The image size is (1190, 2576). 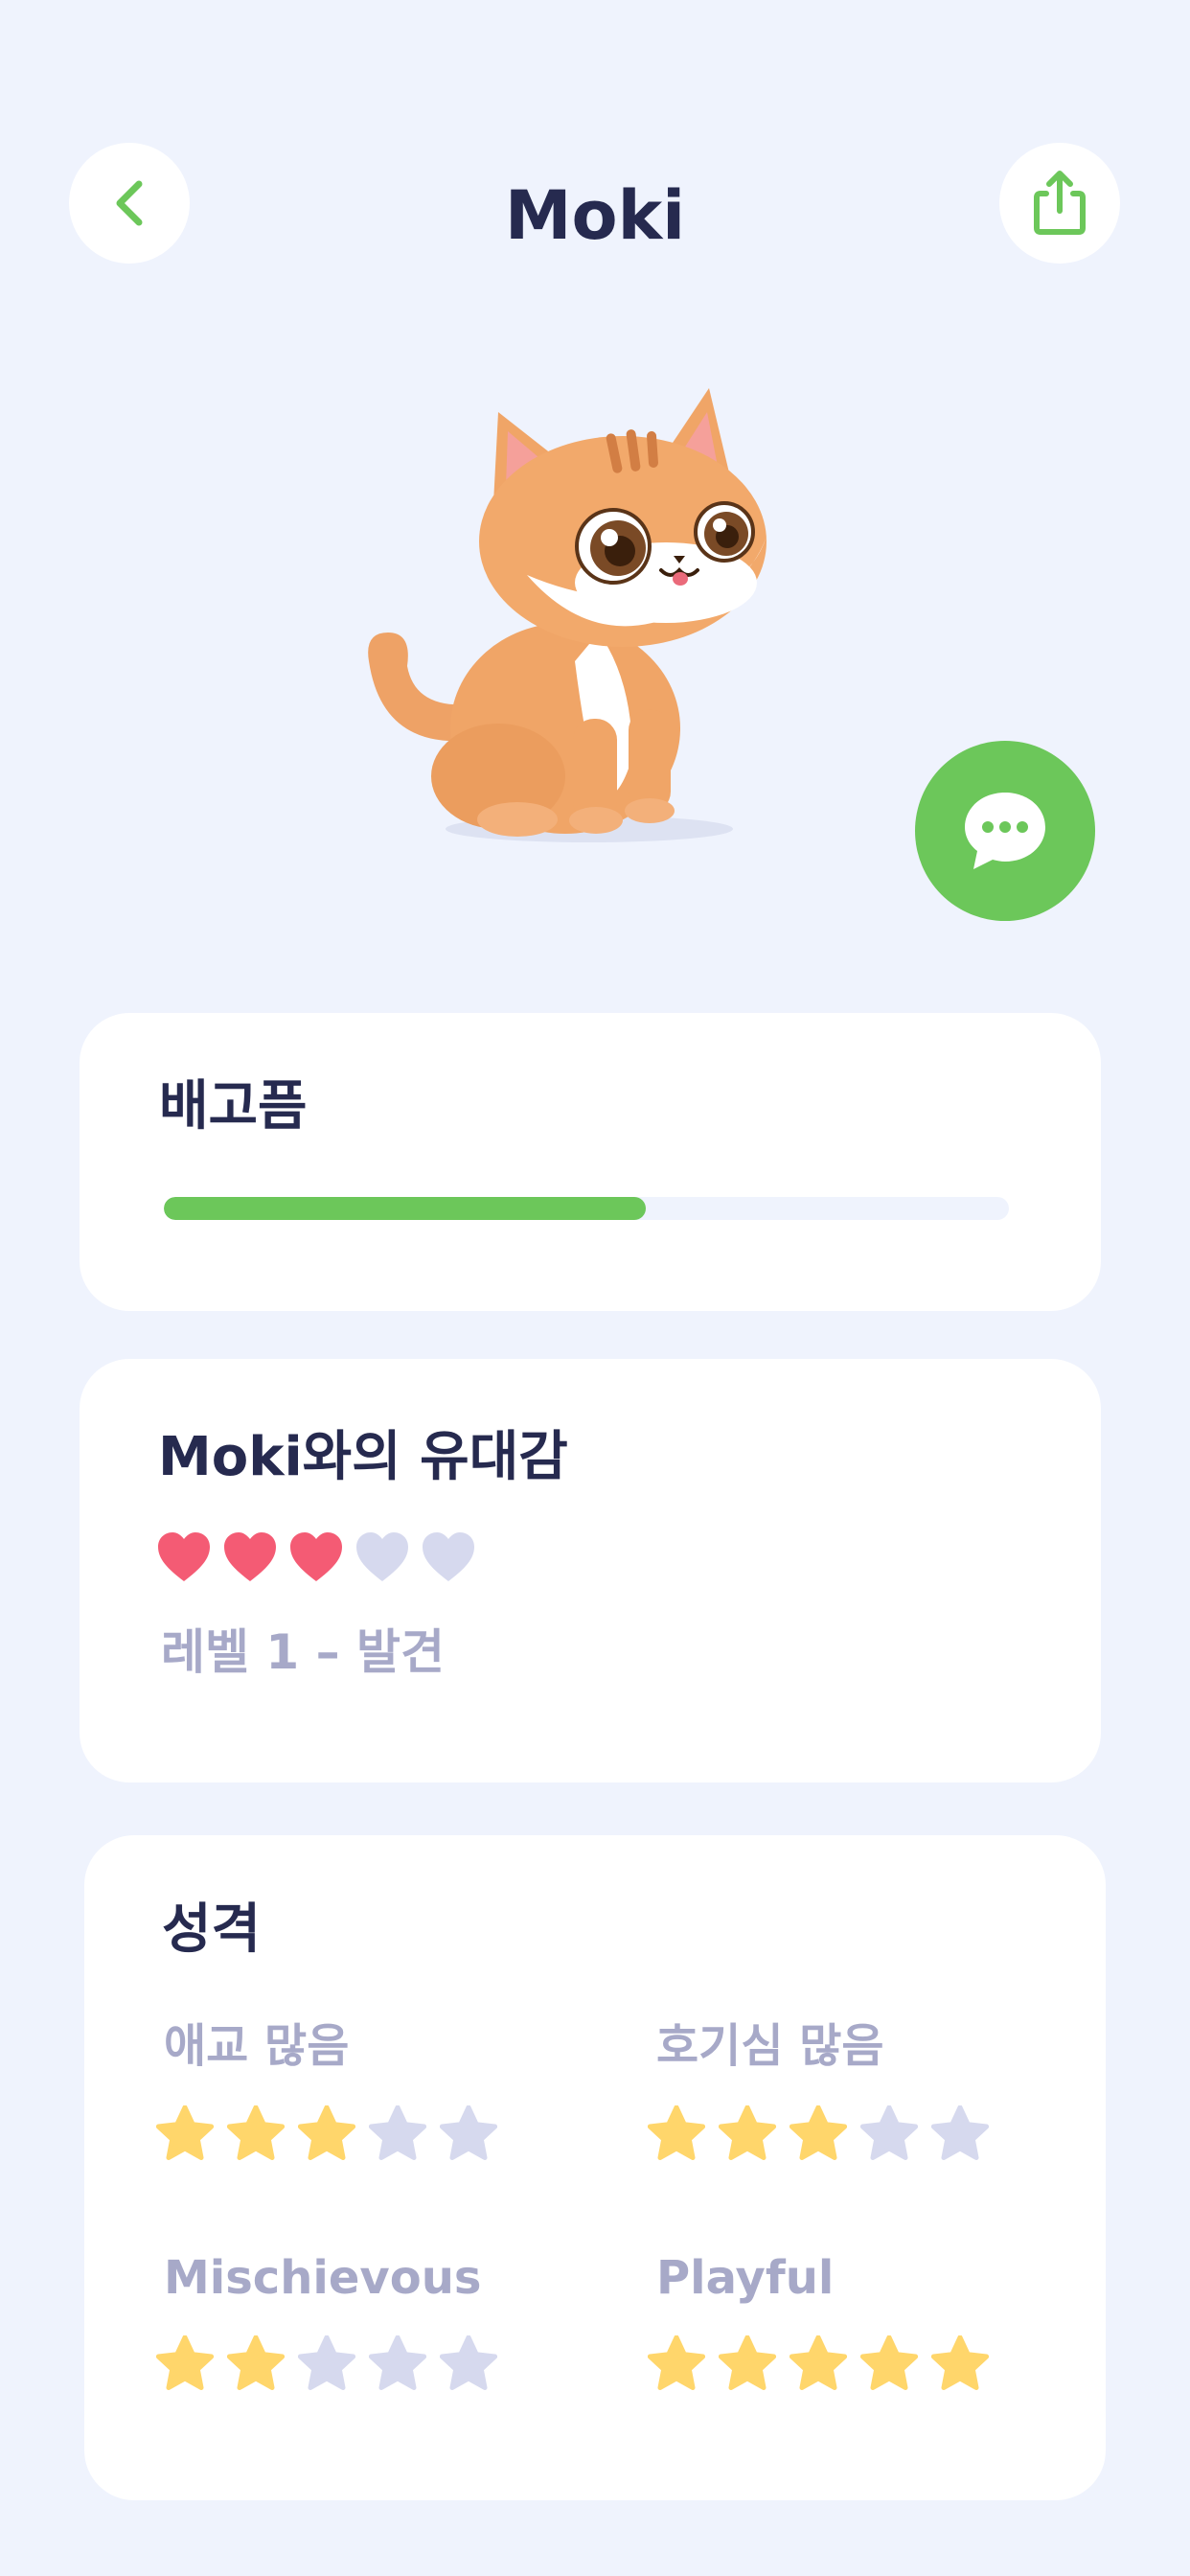 I want to click on hunger-card: 배고픔, so click(x=590, y=1162).